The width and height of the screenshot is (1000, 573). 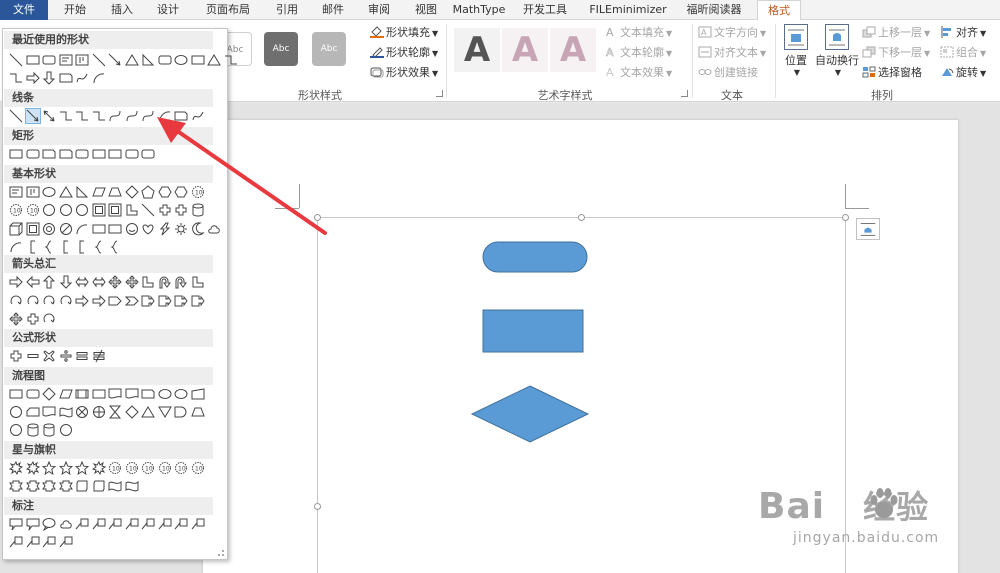 I want to click on shape-cloud-icon, so click(x=214, y=229).